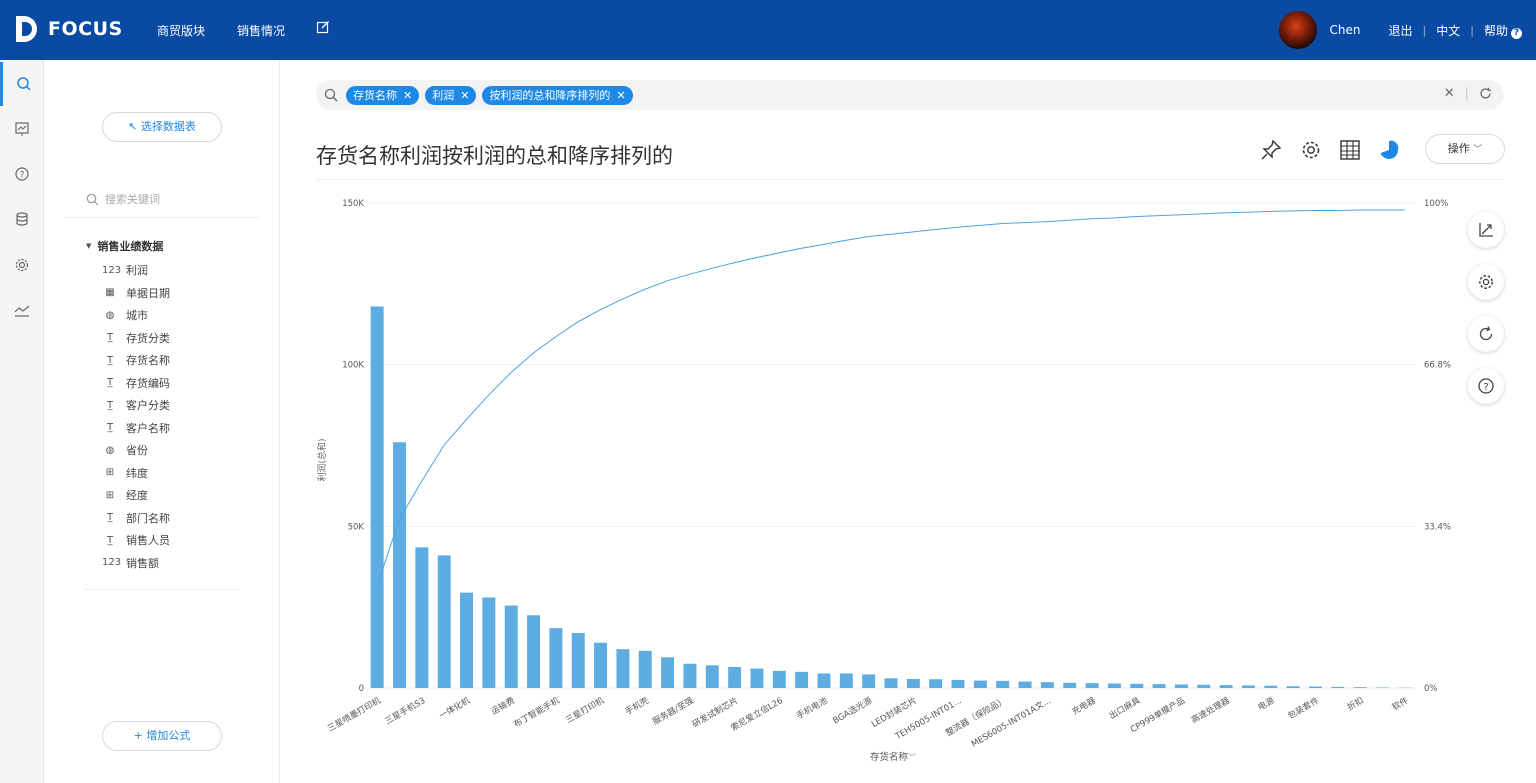 The height and width of the screenshot is (783, 1536). I want to click on question-icon: ?, so click(1486, 386).